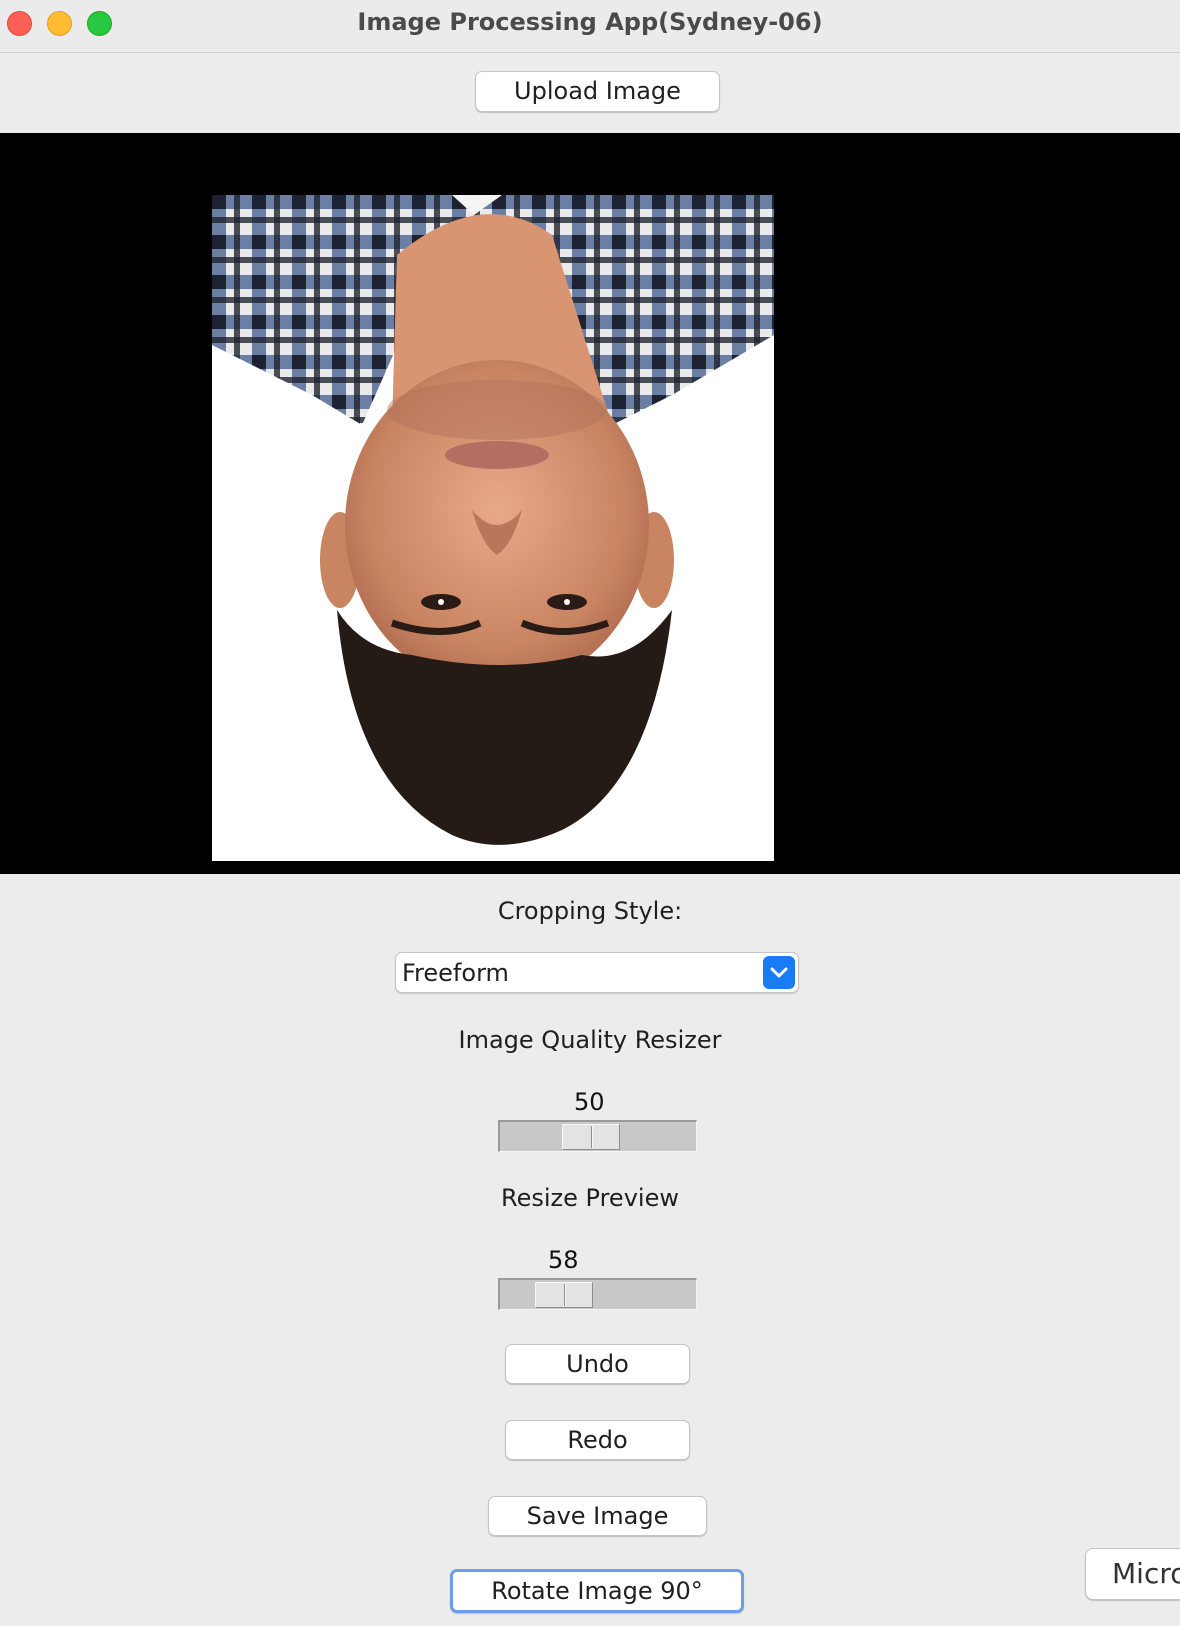  What do you see at coordinates (590, 1040) in the screenshot?
I see `image-quality-label: Image Quality Resizer` at bounding box center [590, 1040].